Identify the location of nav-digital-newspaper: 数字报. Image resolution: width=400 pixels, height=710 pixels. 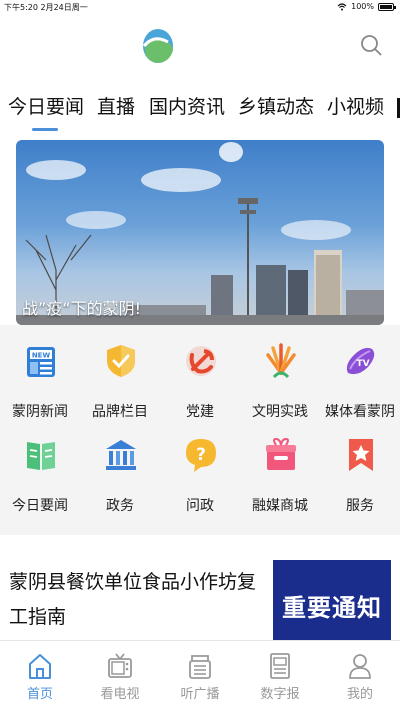
(280, 675).